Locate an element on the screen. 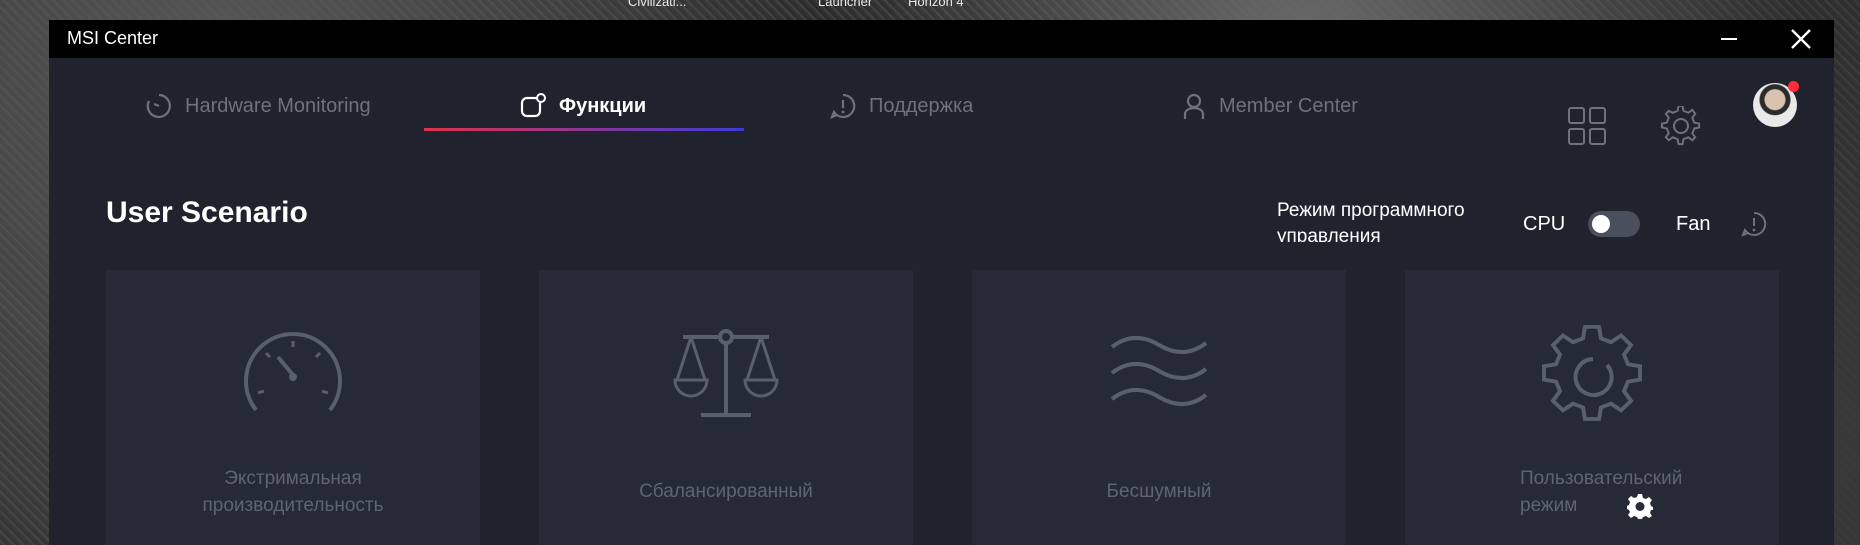 Image resolution: width=1860 pixels, height=545 pixels. title-bar: MSI Center is located at coordinates (941, 39).